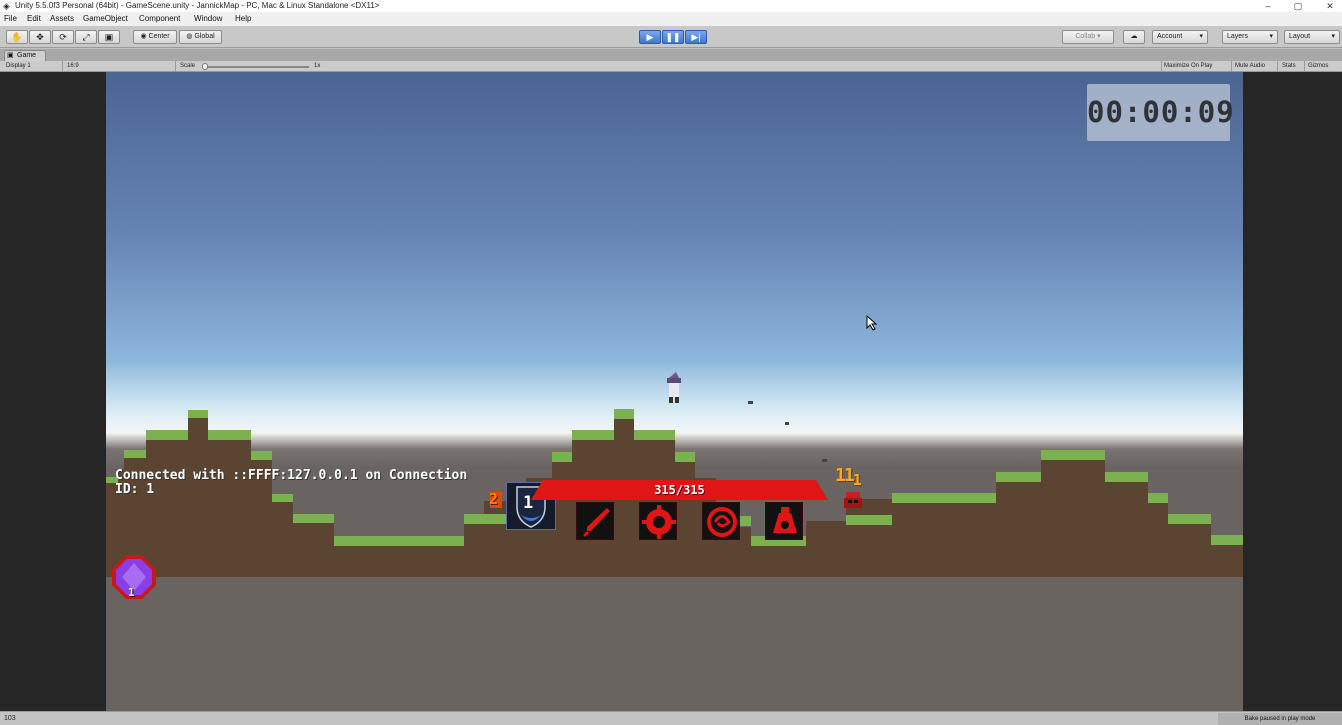 Image resolution: width=1342 pixels, height=725 pixels. I want to click on status-bar: 103 Bake paused in play mode, so click(671, 718).